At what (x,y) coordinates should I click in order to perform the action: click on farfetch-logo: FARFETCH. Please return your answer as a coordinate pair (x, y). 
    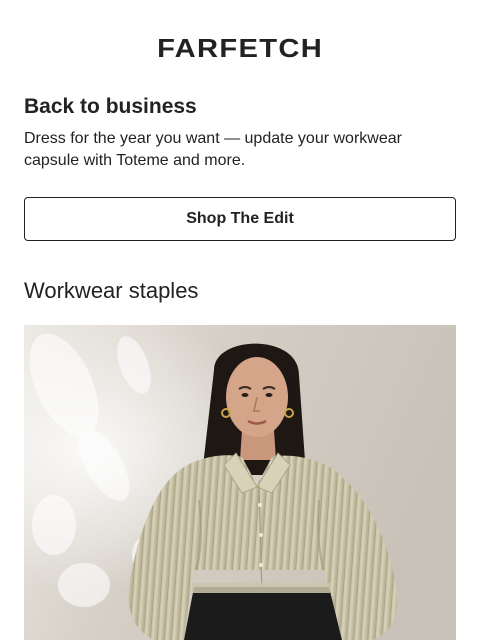
    Looking at the image, I should click on (240, 48).